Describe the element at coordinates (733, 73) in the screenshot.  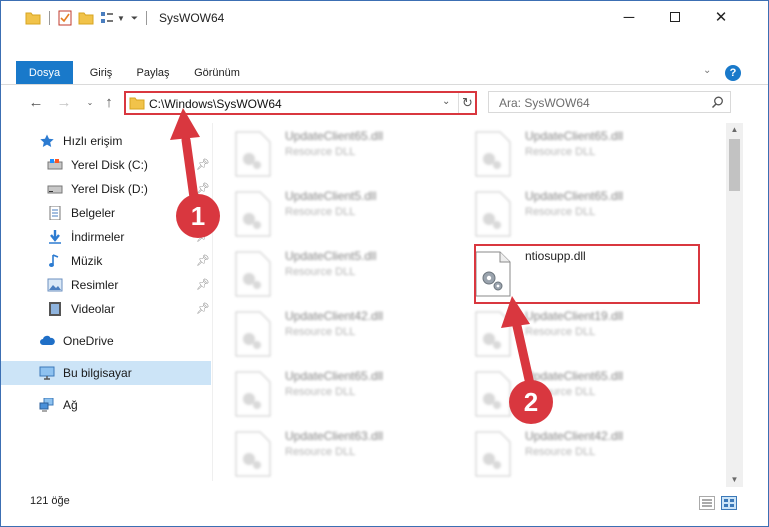
I see `help-icon: ?` at that location.